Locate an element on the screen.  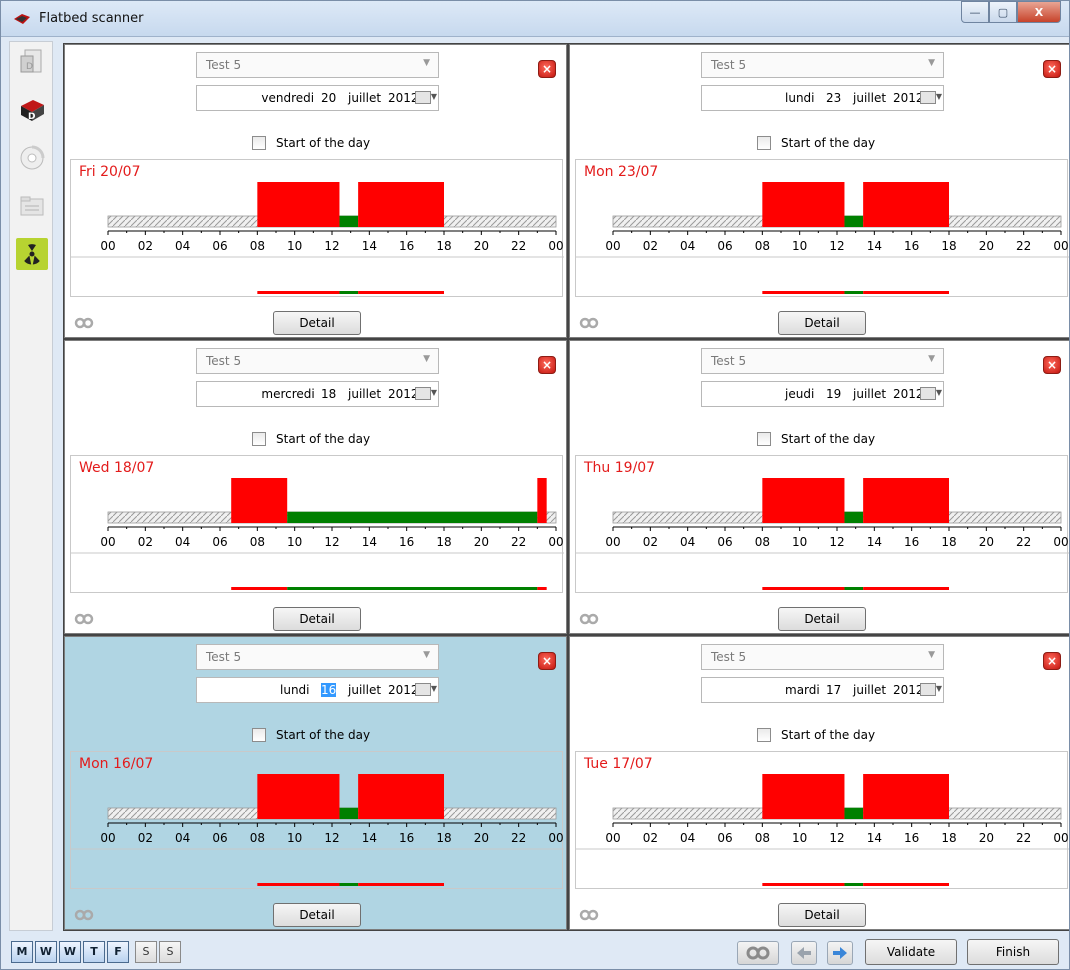
date-day: 18 is located at coordinates (328, 394).